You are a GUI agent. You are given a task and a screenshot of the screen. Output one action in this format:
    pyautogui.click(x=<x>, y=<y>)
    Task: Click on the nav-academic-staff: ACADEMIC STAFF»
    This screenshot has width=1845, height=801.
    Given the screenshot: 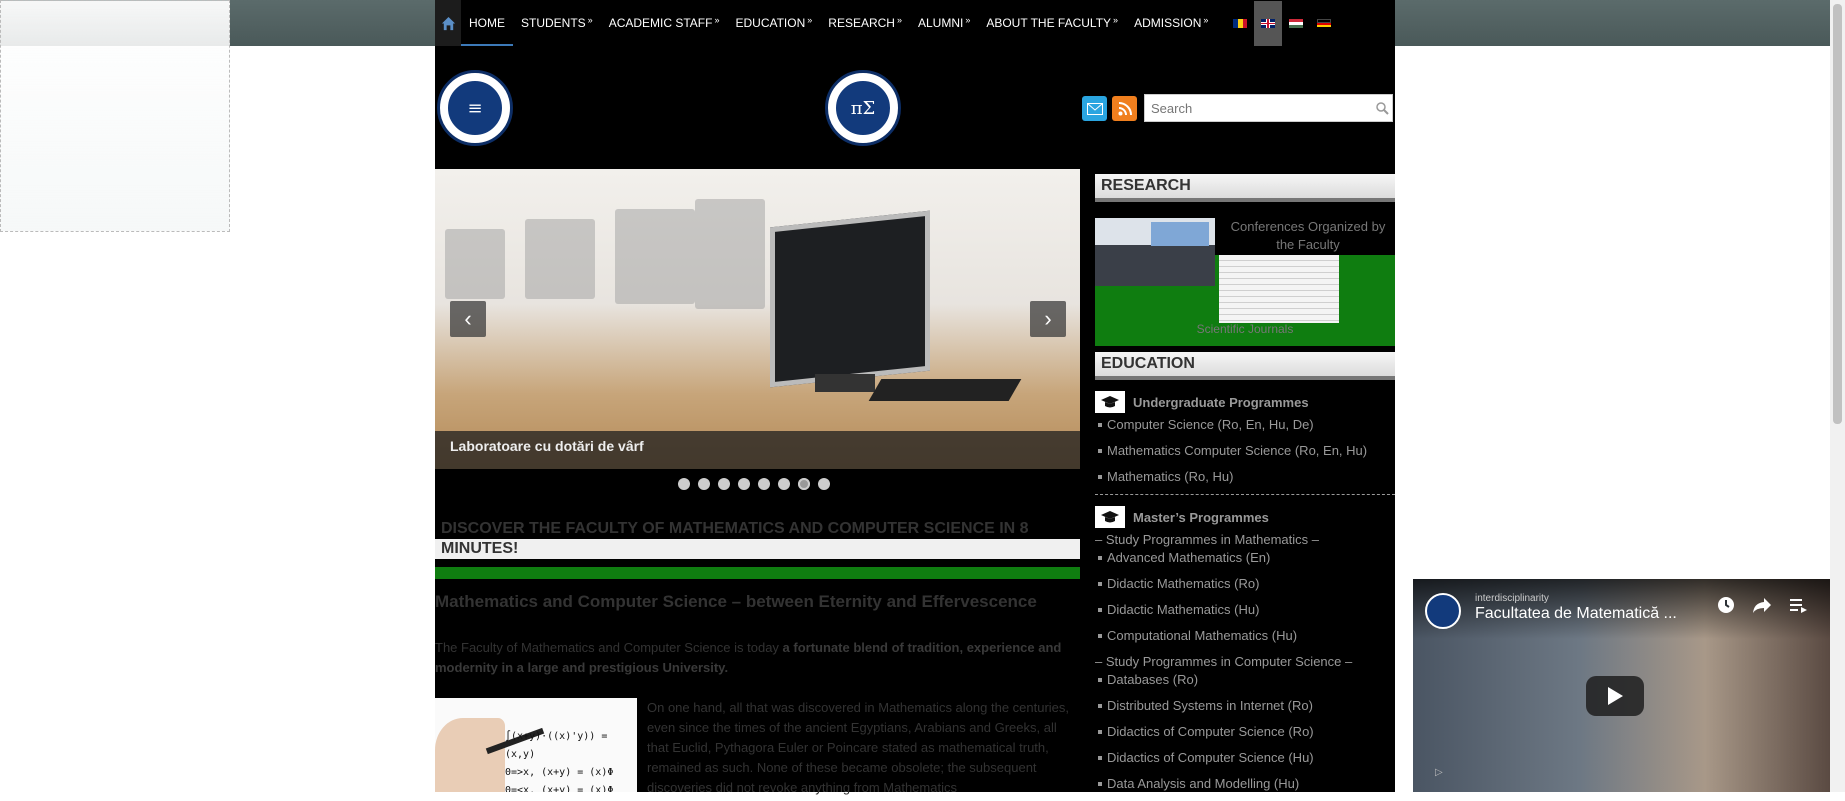 What is the action you would take?
    pyautogui.click(x=664, y=23)
    